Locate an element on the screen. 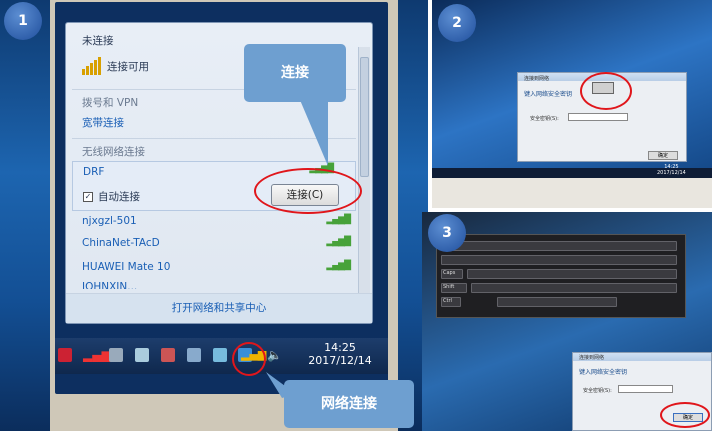 This screenshot has height=431, width=712. callout-connect: 连接 is located at coordinates (295, 73).